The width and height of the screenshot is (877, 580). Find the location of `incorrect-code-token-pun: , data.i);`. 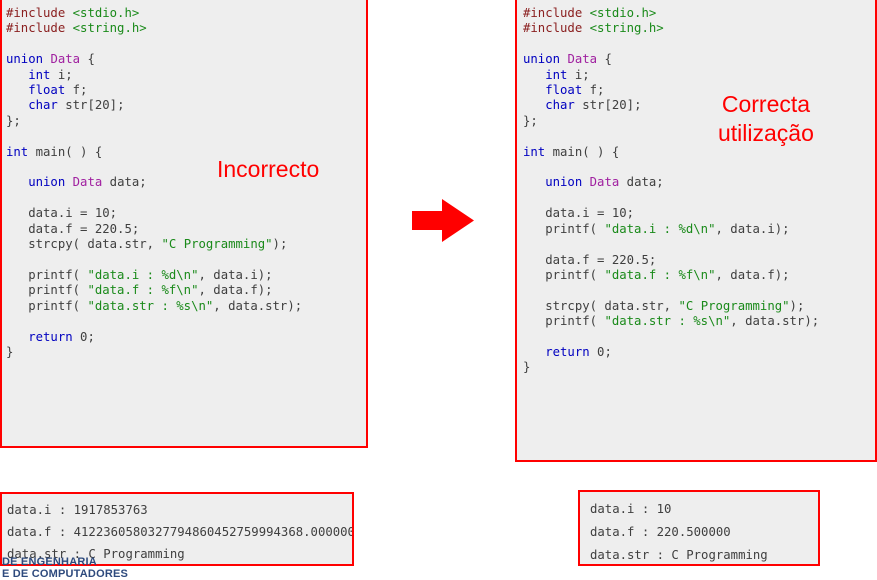

incorrect-code-token-pun: , data.i); is located at coordinates (235, 274).